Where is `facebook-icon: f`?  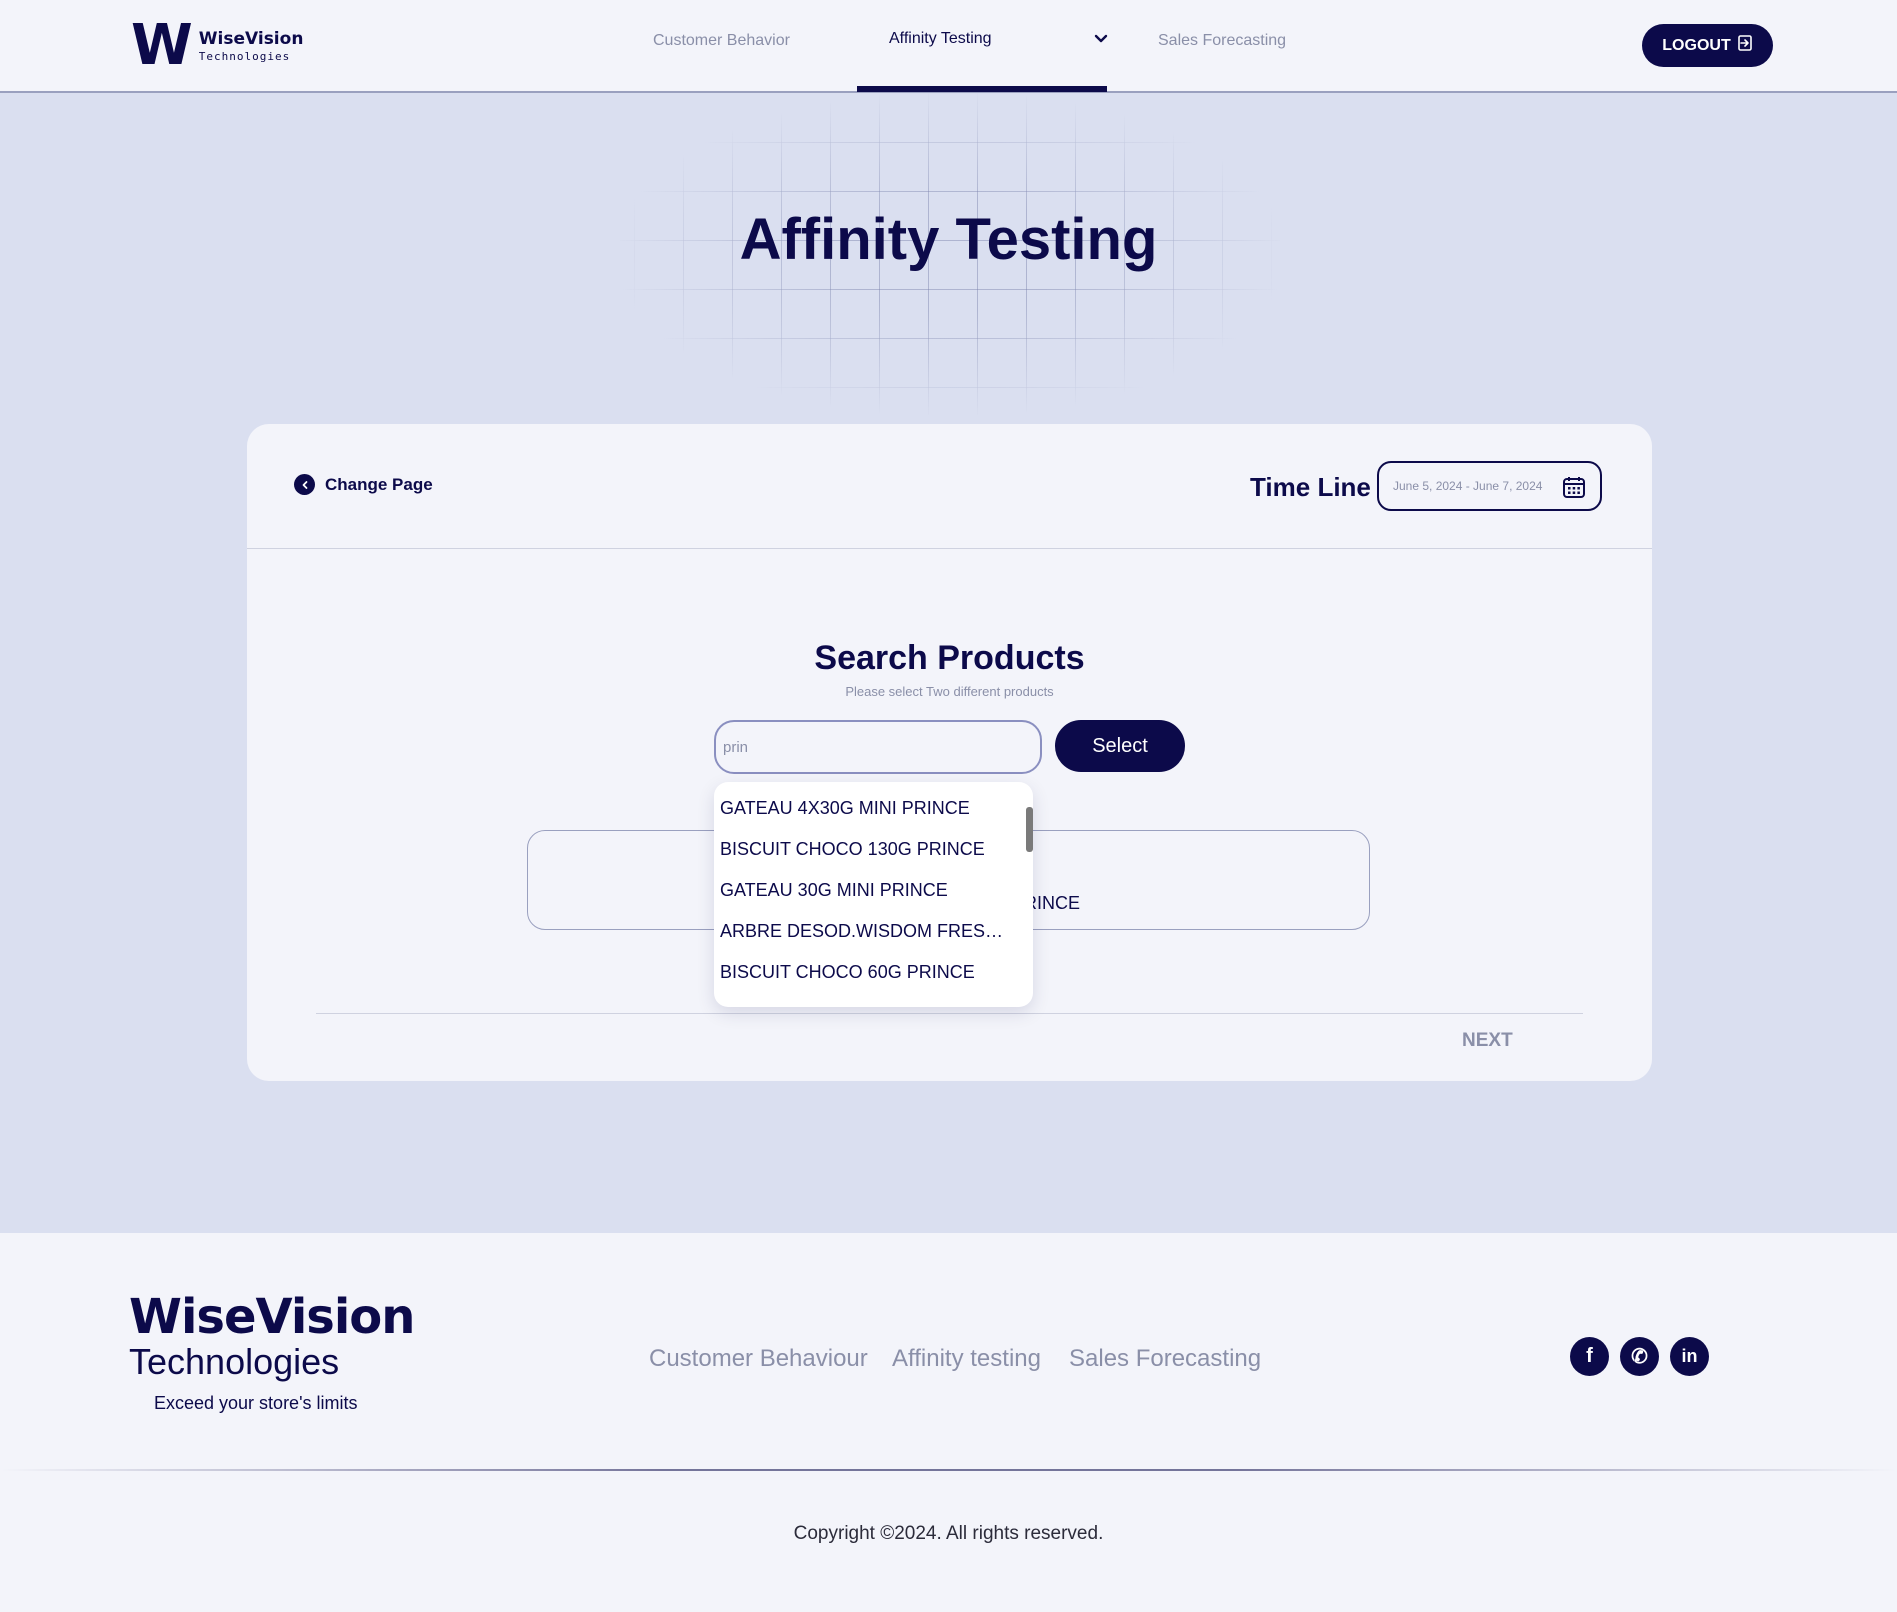
facebook-icon: f is located at coordinates (1589, 1356).